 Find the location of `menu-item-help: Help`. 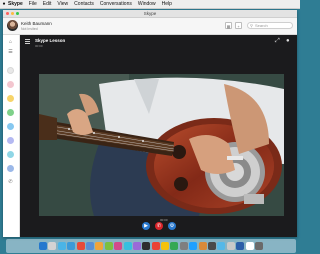

menu-item-help: Help is located at coordinates (167, 4).